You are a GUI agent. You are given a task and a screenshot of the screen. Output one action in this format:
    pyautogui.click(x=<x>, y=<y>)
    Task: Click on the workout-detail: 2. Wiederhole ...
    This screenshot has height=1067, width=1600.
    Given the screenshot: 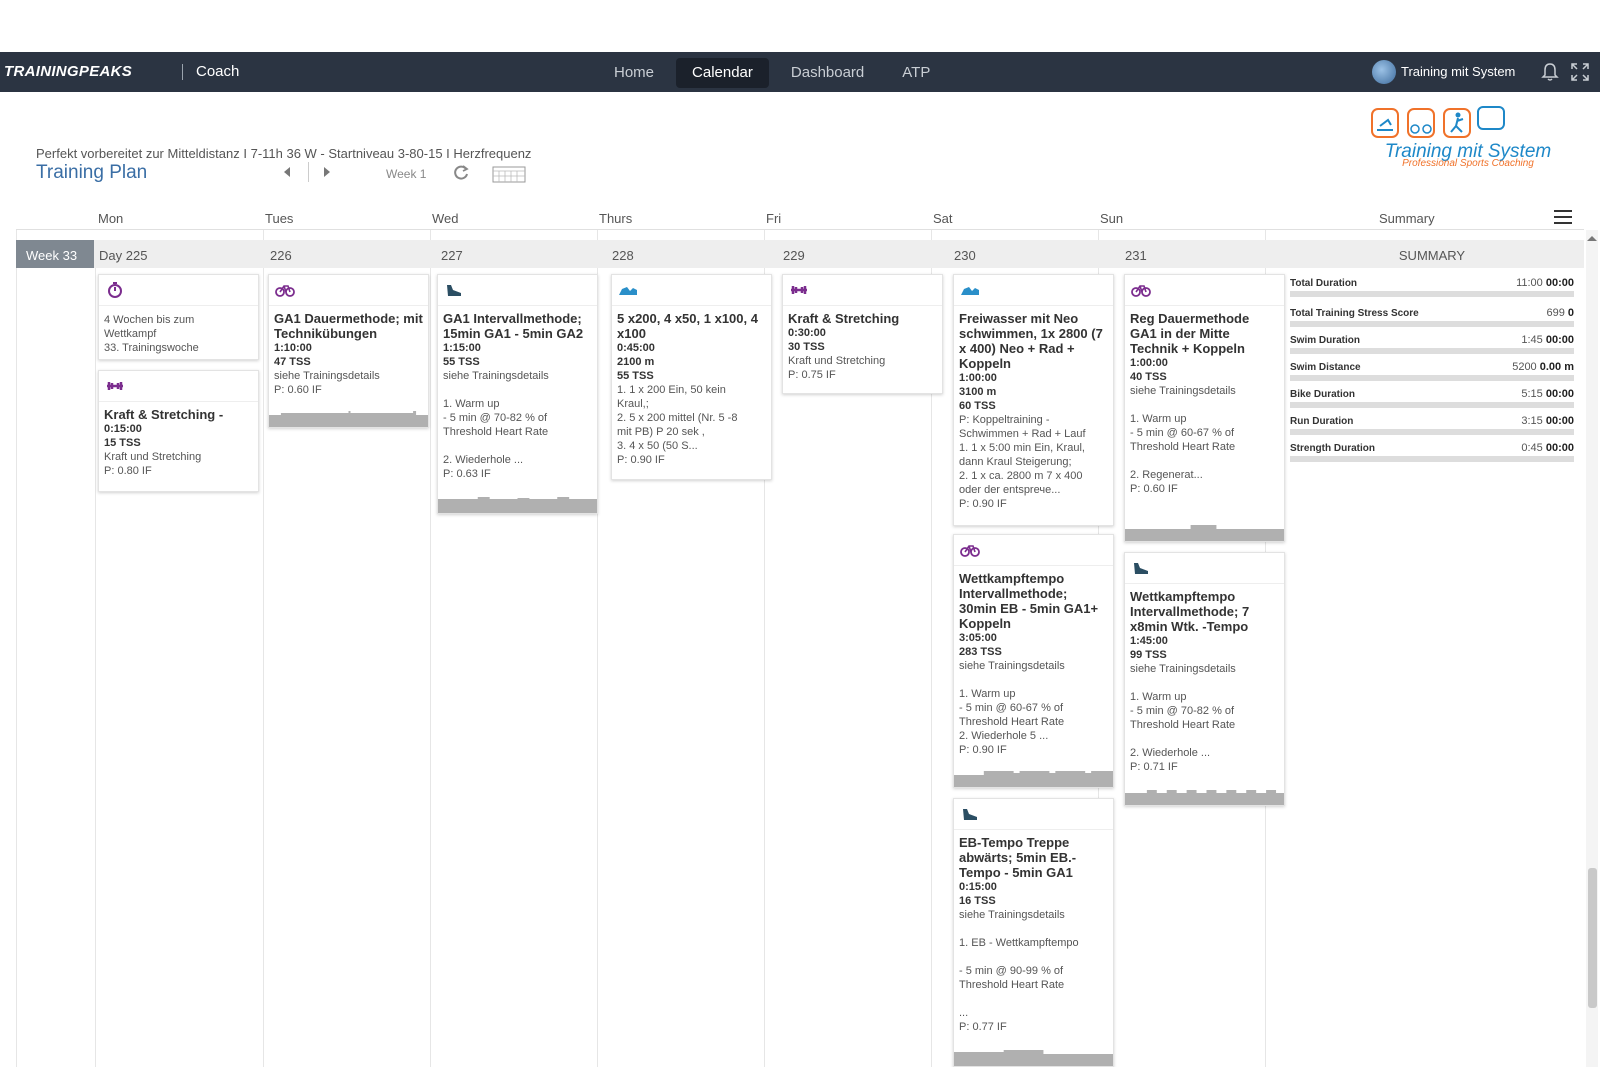 What is the action you would take?
    pyautogui.click(x=483, y=460)
    